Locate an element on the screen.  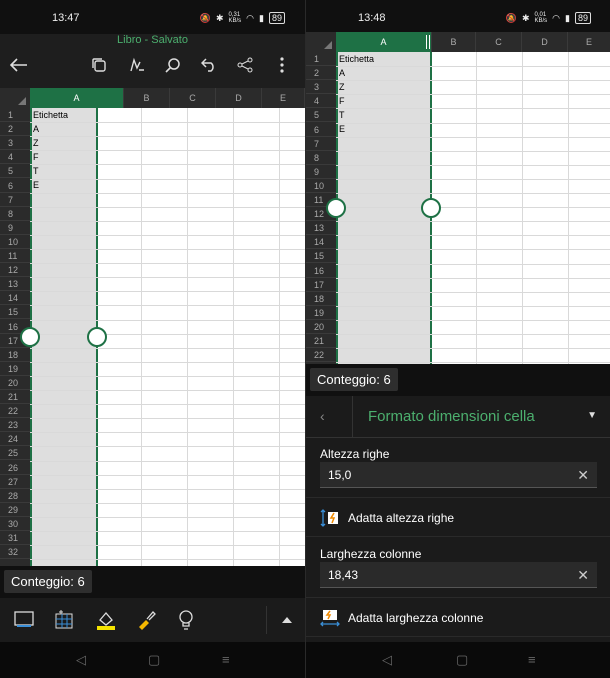
column-resize-handle is located at coordinates (428, 42).